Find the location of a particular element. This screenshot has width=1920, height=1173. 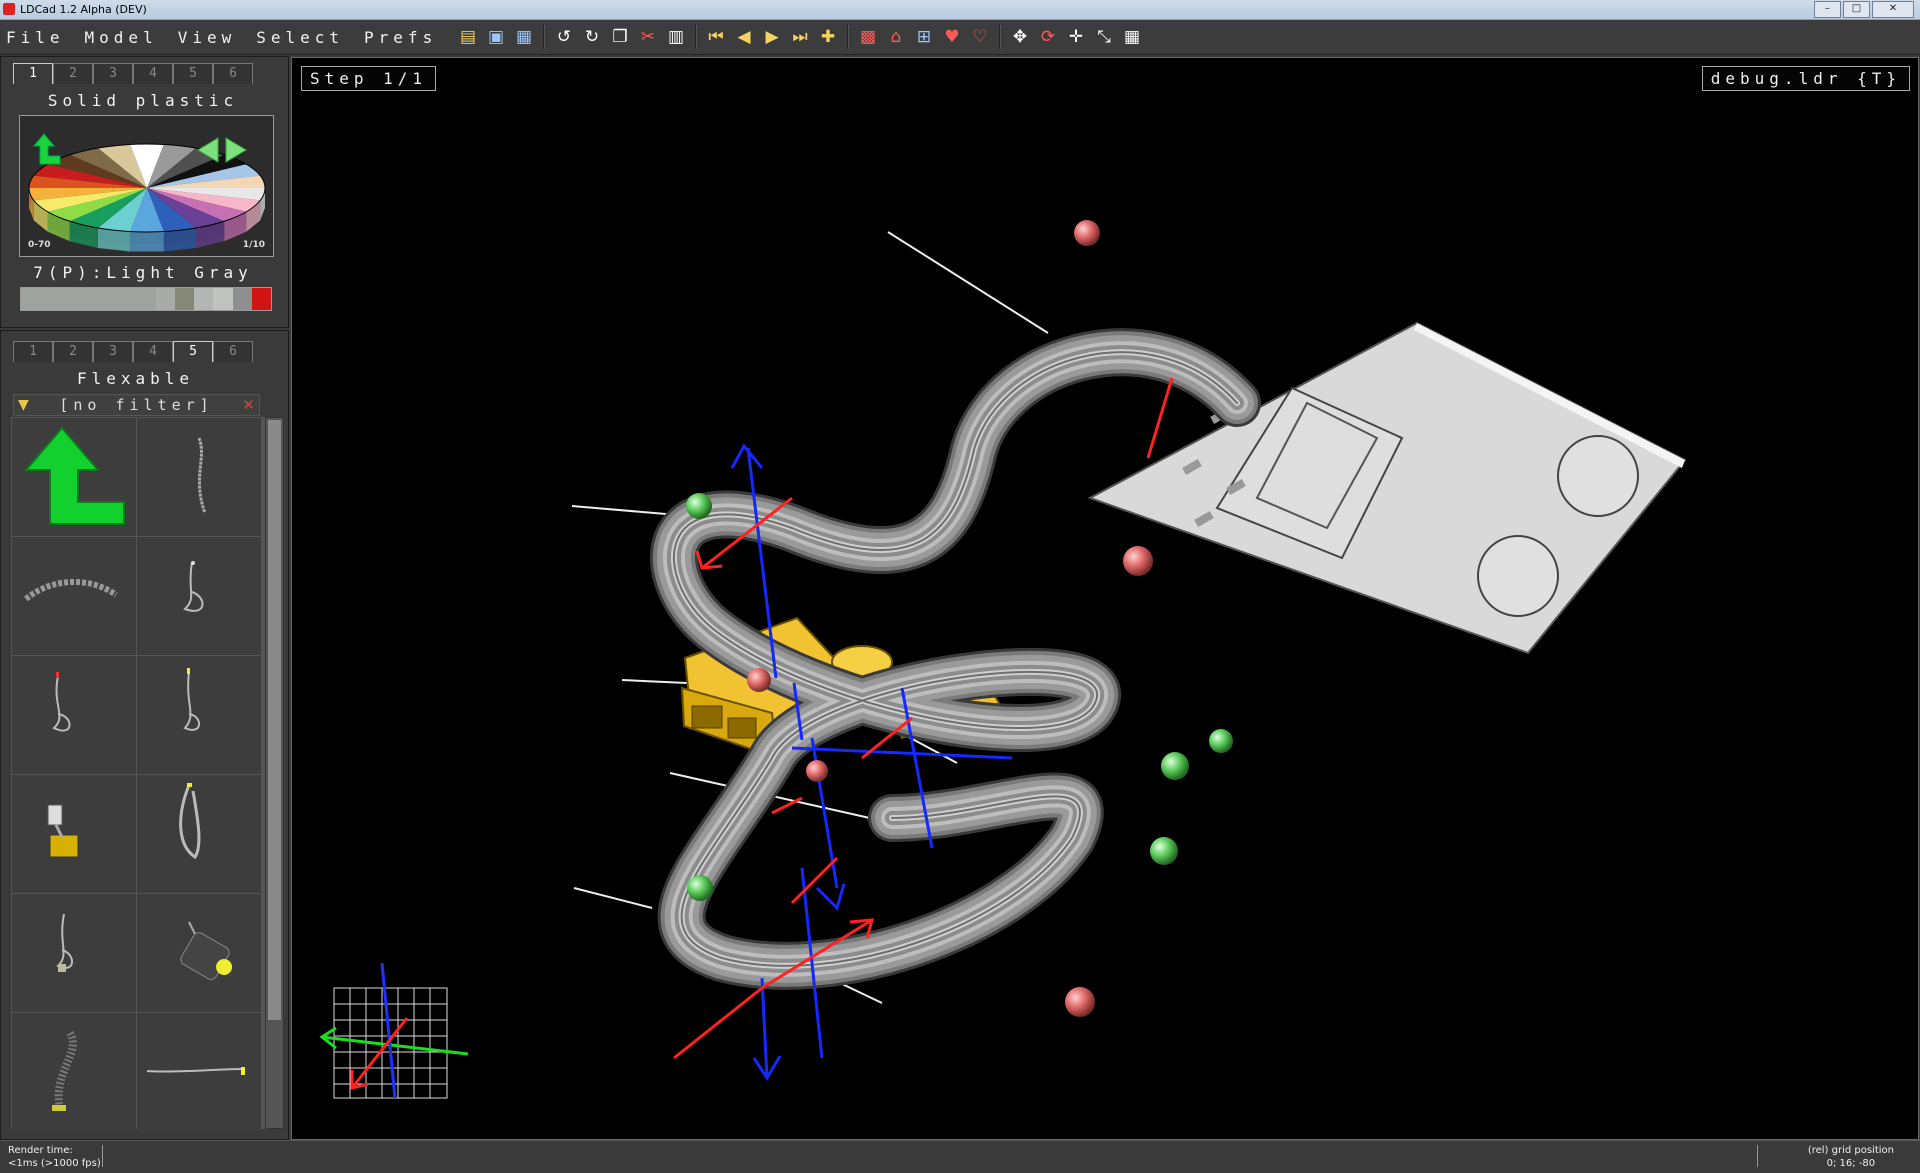

minimize-button: – is located at coordinates (1827, 9).